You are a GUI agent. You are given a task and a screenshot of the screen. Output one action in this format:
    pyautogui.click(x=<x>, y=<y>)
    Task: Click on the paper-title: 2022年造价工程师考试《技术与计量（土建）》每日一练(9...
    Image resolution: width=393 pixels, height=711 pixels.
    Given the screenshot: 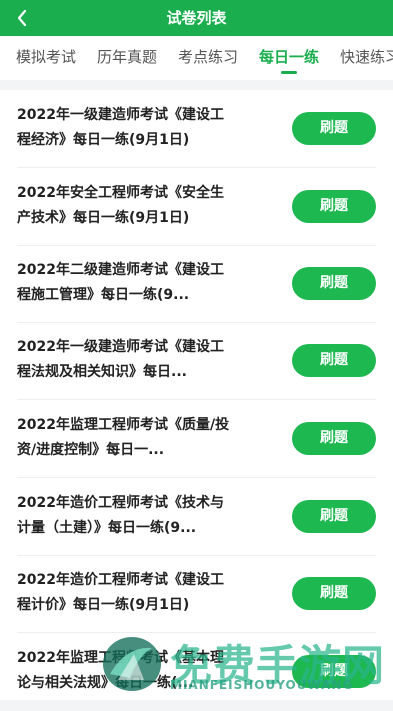 What is the action you would take?
    pyautogui.click(x=120, y=515)
    